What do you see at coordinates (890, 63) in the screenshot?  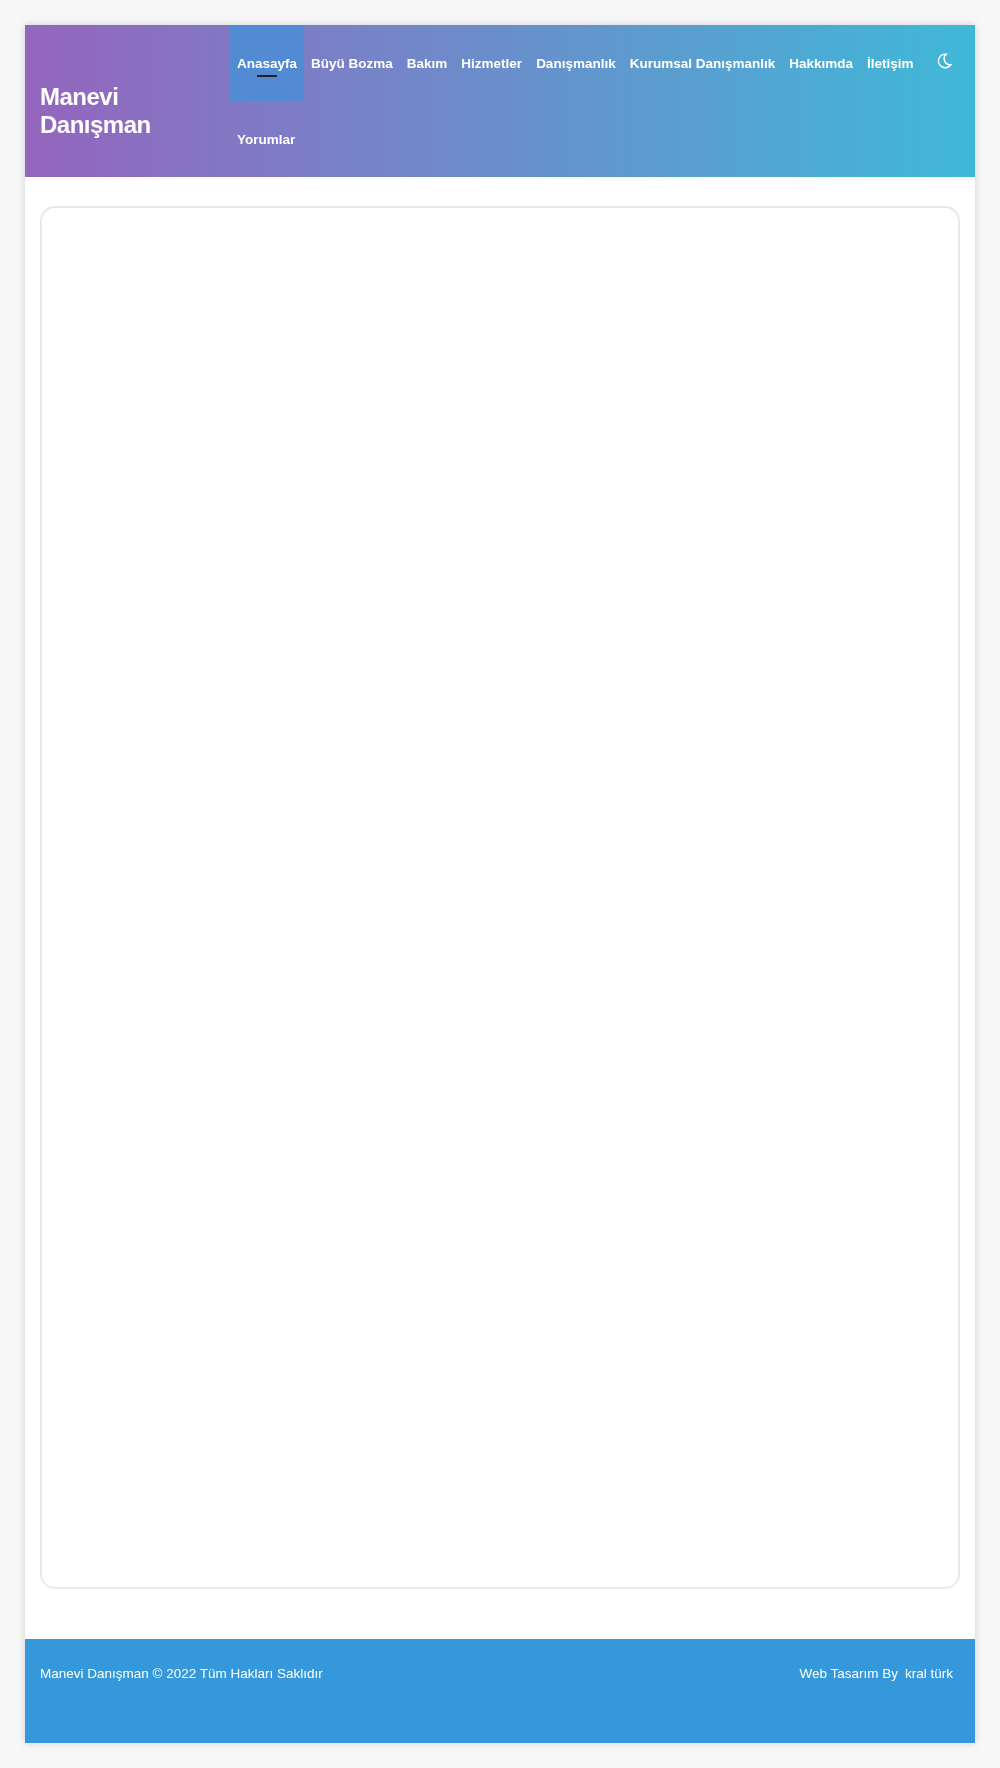 I see `nav-item: İletişim` at bounding box center [890, 63].